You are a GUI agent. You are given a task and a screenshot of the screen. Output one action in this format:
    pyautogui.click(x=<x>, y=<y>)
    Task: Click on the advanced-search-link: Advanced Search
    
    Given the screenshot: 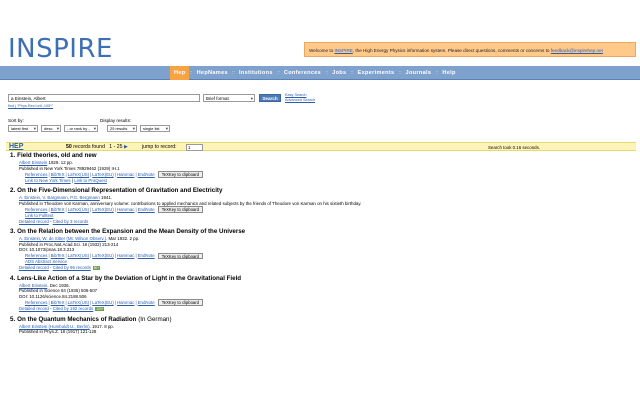 What is the action you would take?
    pyautogui.click(x=300, y=100)
    